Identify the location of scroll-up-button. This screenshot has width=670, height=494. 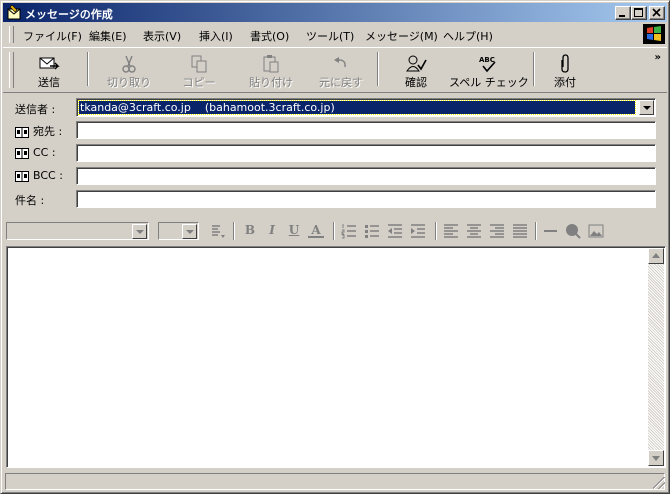
(656, 256).